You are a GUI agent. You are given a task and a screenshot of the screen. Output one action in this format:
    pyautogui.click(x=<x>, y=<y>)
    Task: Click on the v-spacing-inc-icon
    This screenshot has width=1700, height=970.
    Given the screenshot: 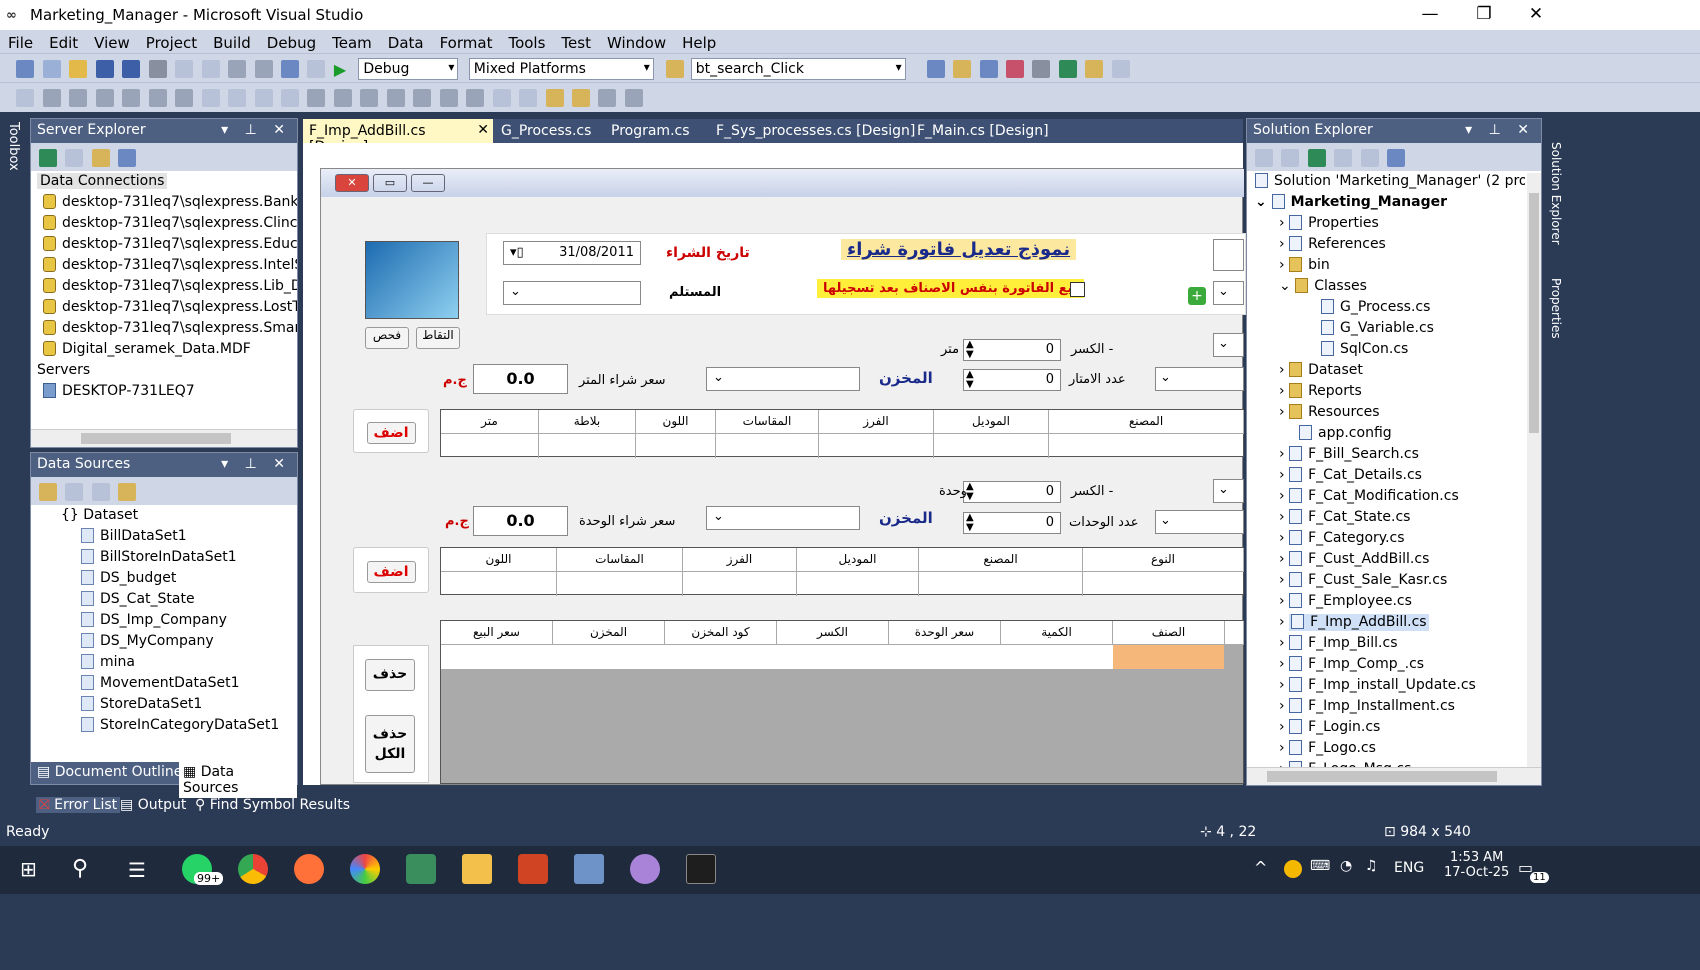 What is the action you would take?
    pyautogui.click(x=448, y=98)
    